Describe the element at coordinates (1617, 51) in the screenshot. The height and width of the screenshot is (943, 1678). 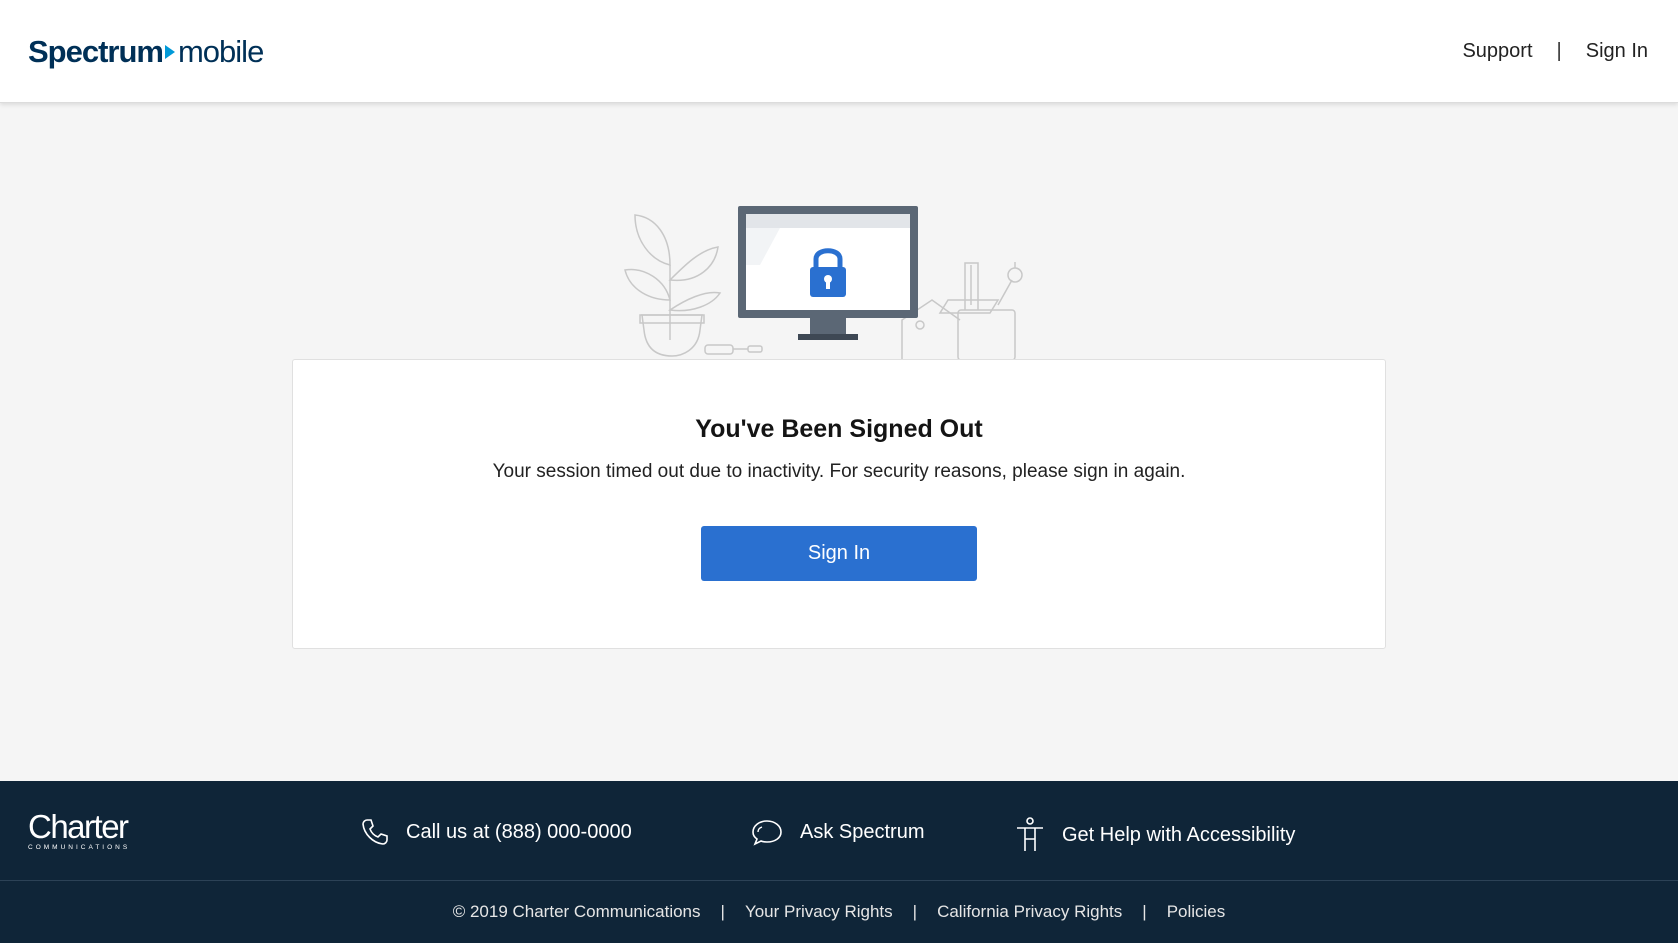
I see `header-sign-in-link: Sign In` at that location.